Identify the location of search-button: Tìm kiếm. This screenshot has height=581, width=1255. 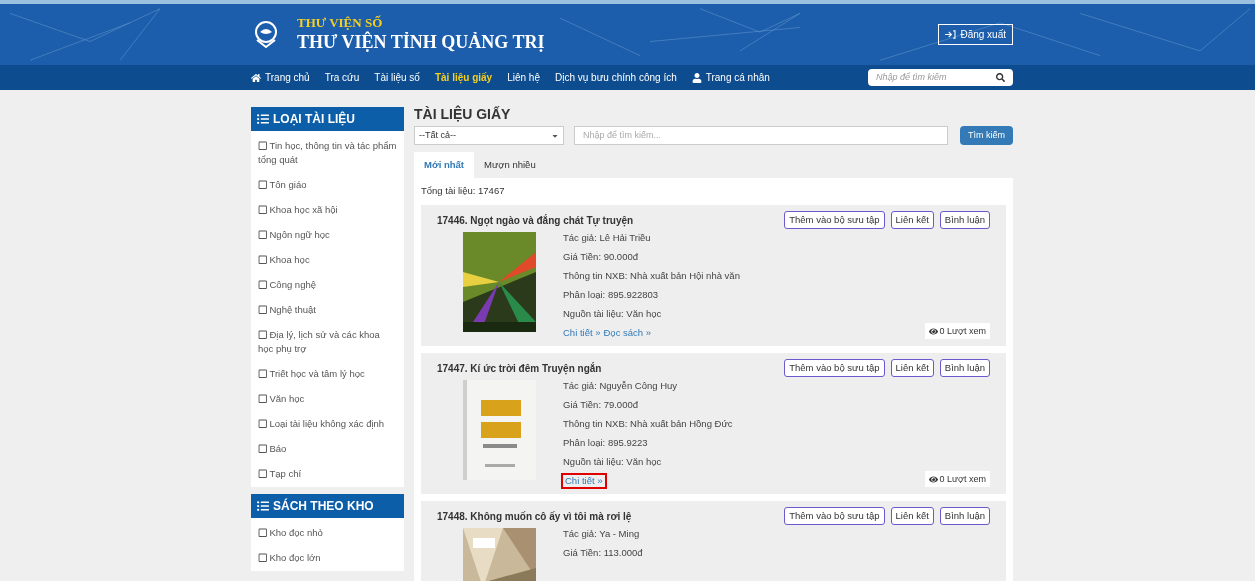
(986, 135).